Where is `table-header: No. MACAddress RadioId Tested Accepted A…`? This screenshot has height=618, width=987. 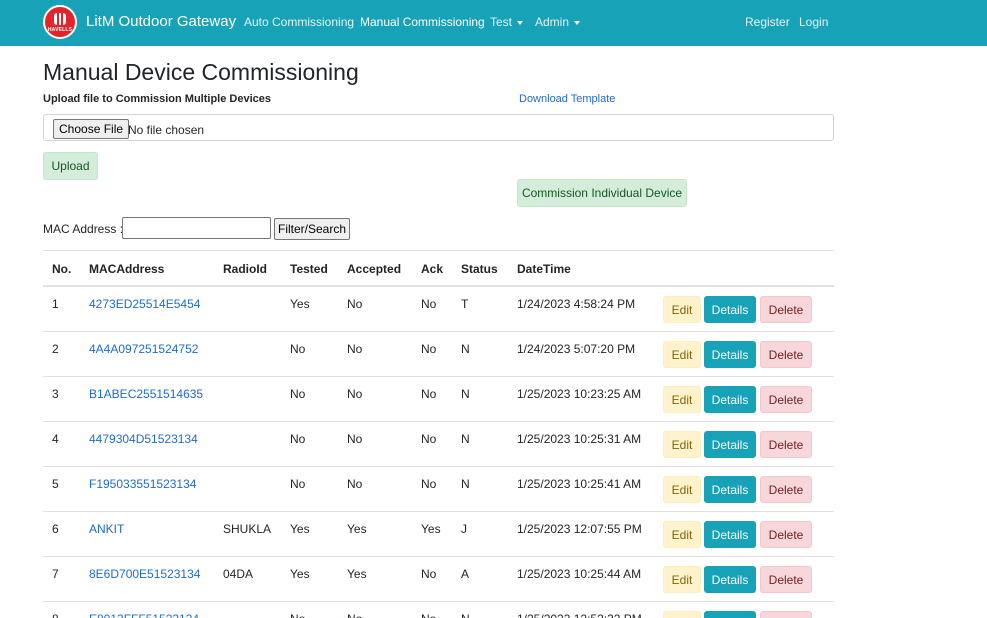
table-header: No. MACAddress RadioId Tested Accepted A… is located at coordinates (438, 268).